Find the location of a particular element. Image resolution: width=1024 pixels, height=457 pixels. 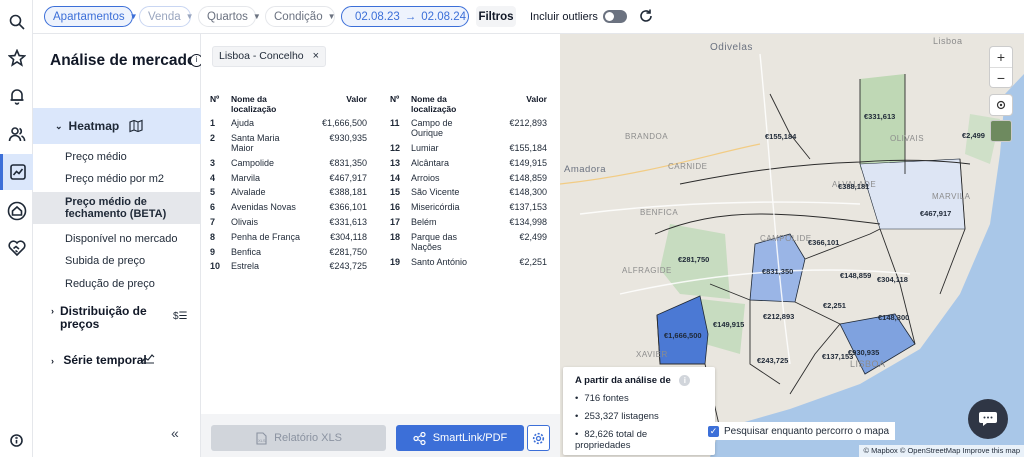

star-icon is located at coordinates (16, 57).